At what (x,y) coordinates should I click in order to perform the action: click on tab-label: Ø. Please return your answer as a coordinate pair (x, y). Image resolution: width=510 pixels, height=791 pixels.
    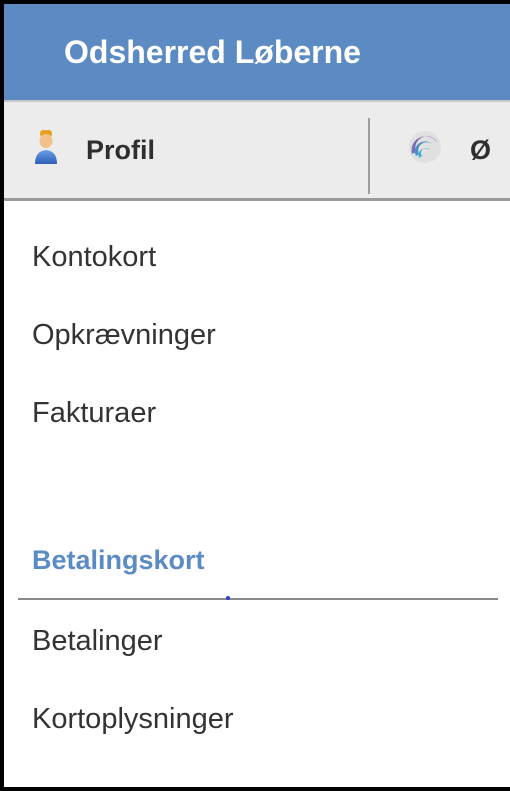
    Looking at the image, I should click on (481, 149).